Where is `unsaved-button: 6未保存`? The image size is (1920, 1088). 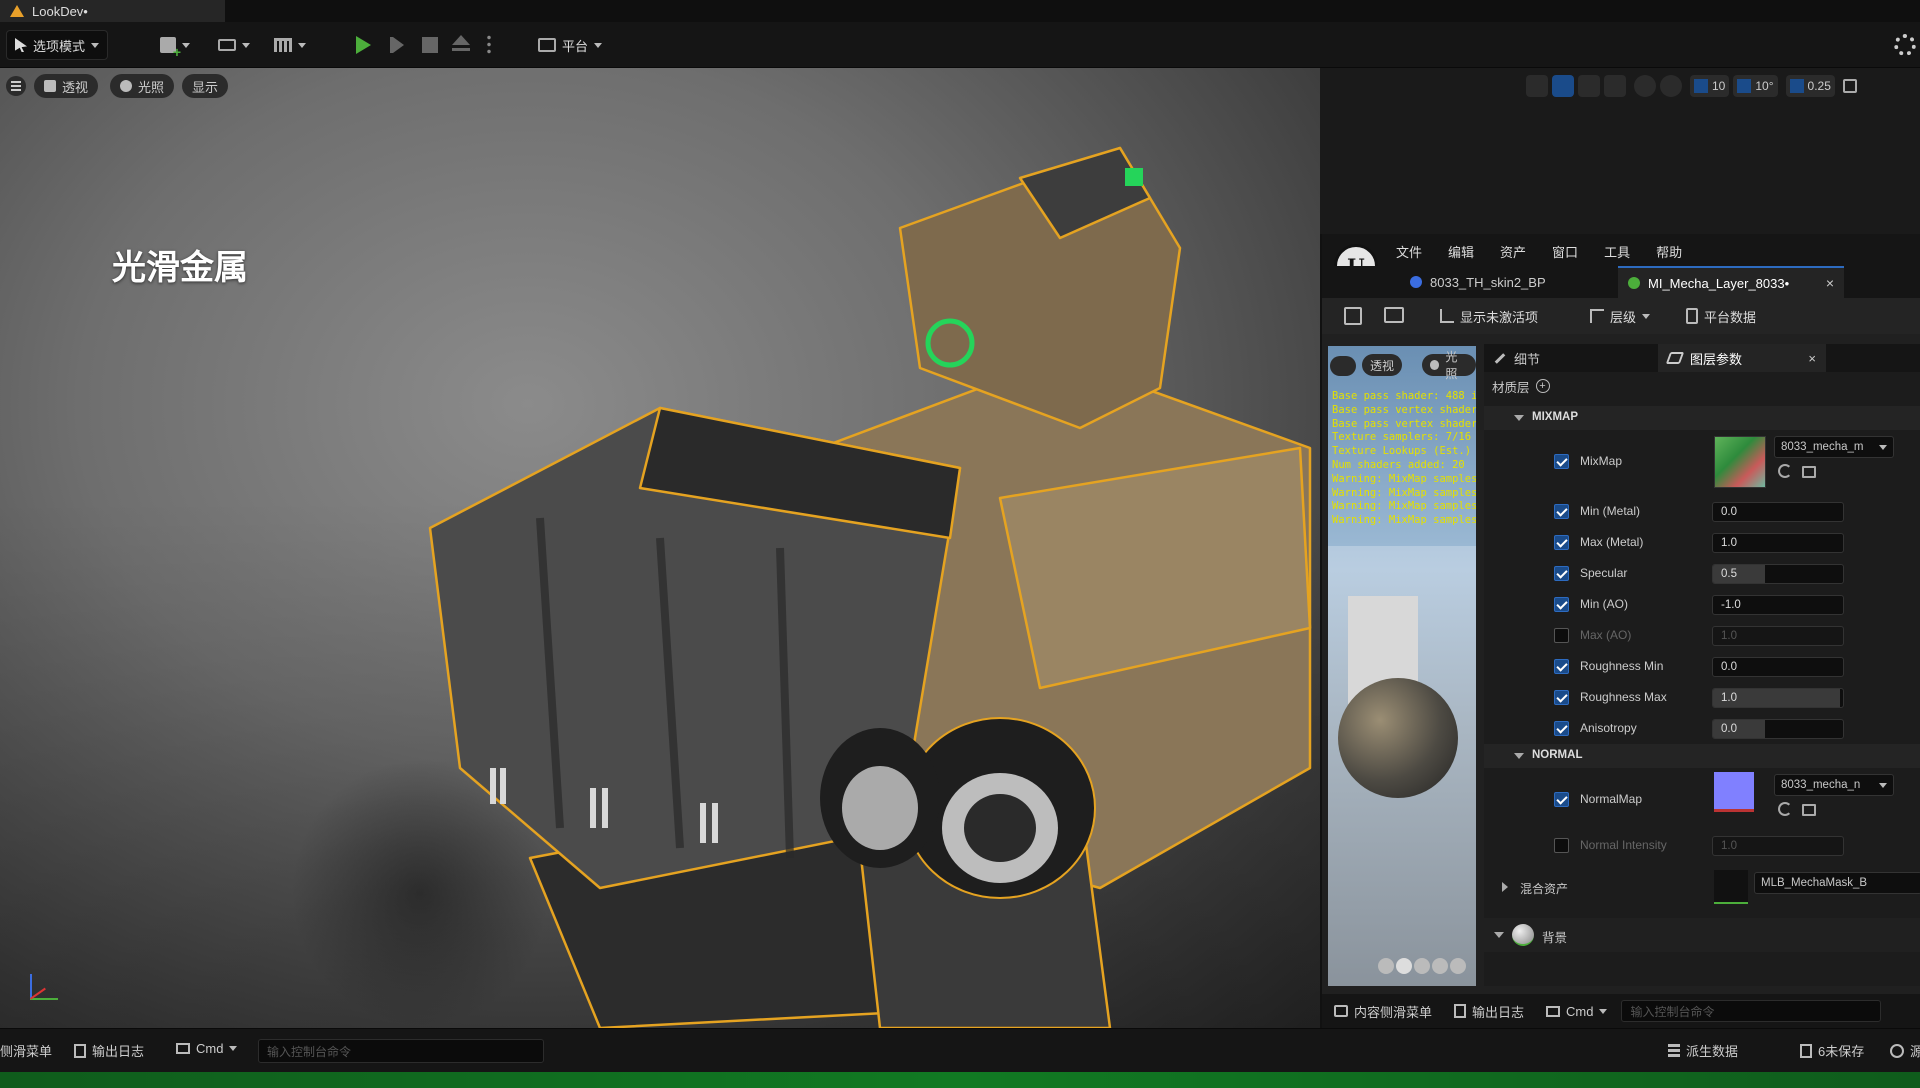
unsaved-button: 6未保存 is located at coordinates (1832, 1050).